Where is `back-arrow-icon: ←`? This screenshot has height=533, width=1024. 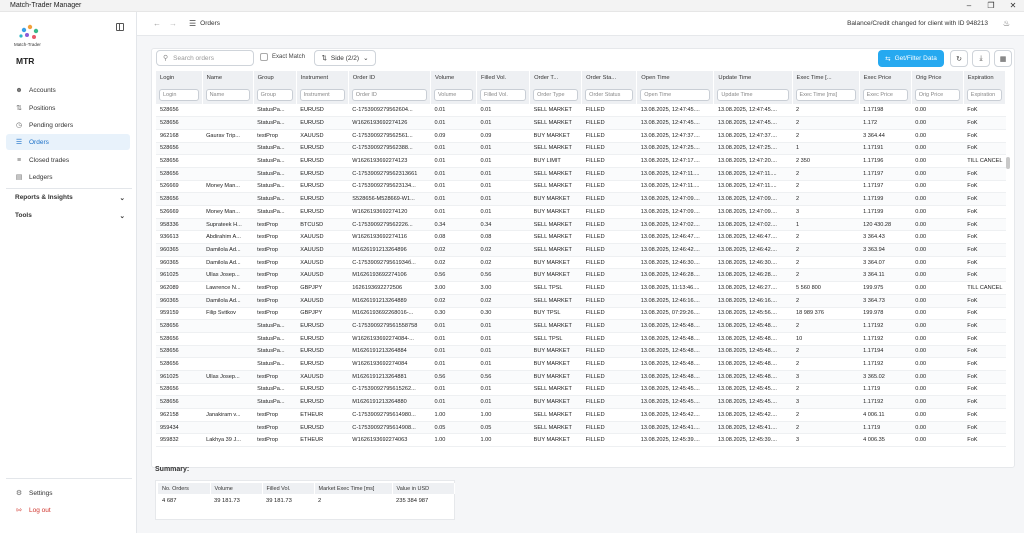
back-arrow-icon: ← is located at coordinates (157, 23).